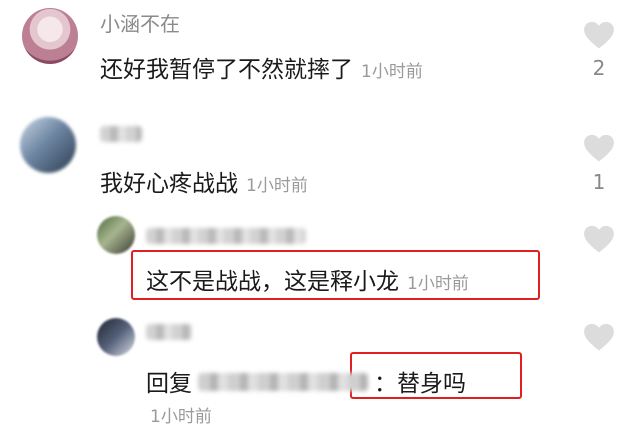 The height and width of the screenshot is (442, 640). I want to click on comment-username: 小涵不在, so click(140, 22).